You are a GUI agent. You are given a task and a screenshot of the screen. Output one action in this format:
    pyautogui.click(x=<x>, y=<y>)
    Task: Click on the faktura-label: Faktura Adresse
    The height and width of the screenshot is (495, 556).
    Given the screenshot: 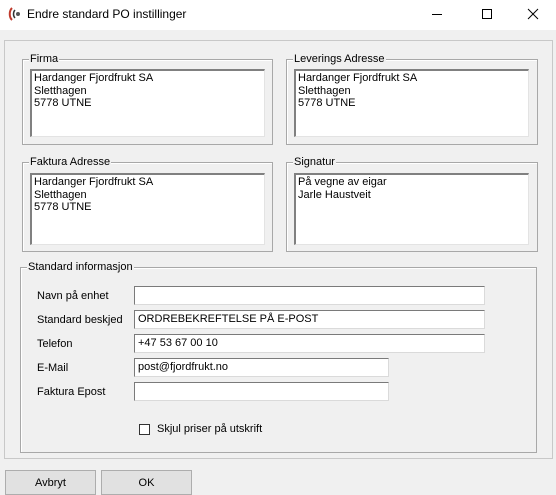 What is the action you would take?
    pyautogui.click(x=70, y=162)
    